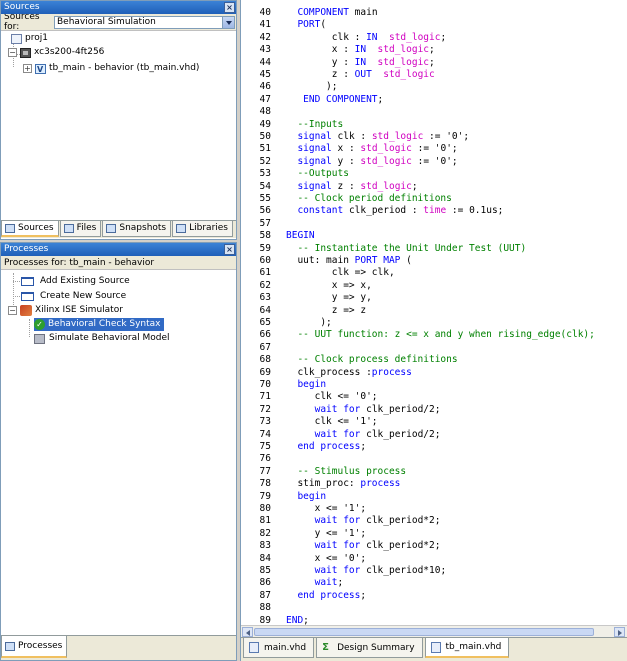  Describe the element at coordinates (329, 286) in the screenshot. I see `code-line: x => x,` at that location.